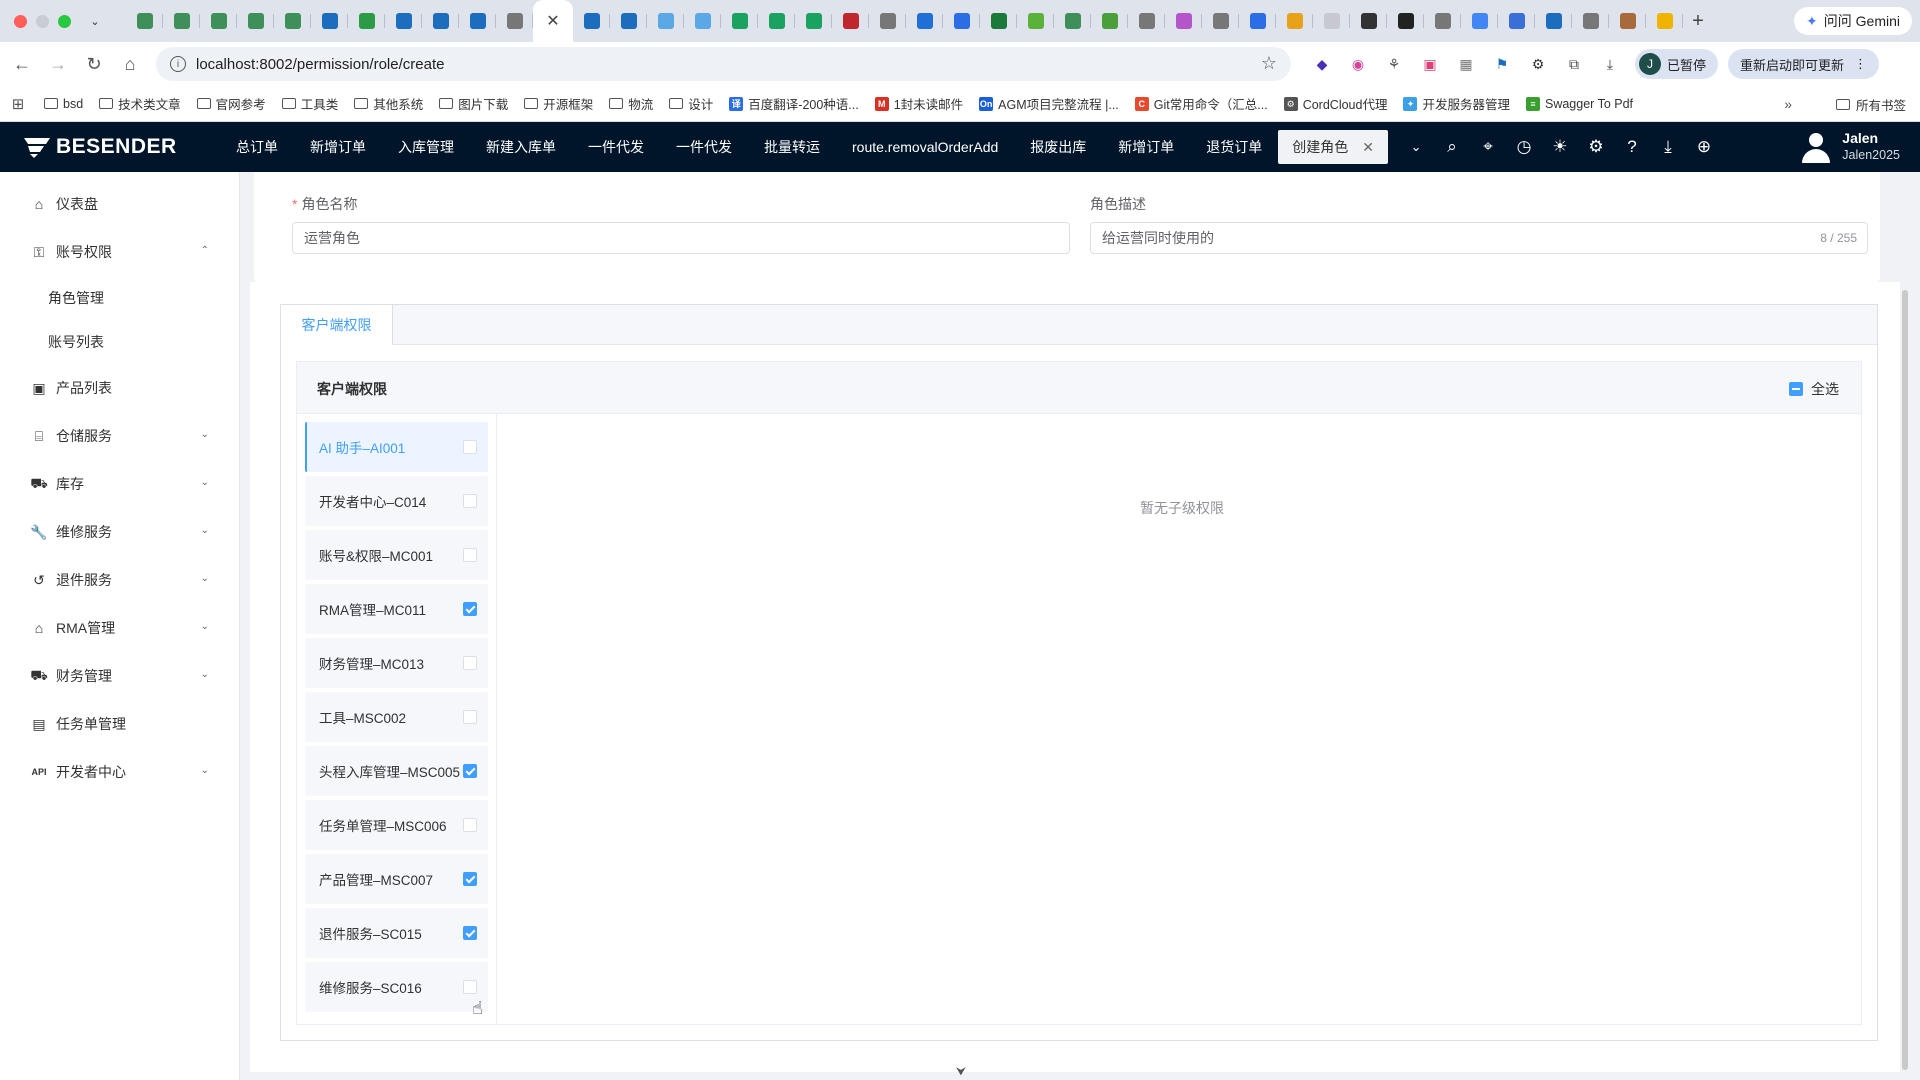 This screenshot has width=1920, height=1080. I want to click on permission-module-item: 维修服务–SC016, so click(396, 987).